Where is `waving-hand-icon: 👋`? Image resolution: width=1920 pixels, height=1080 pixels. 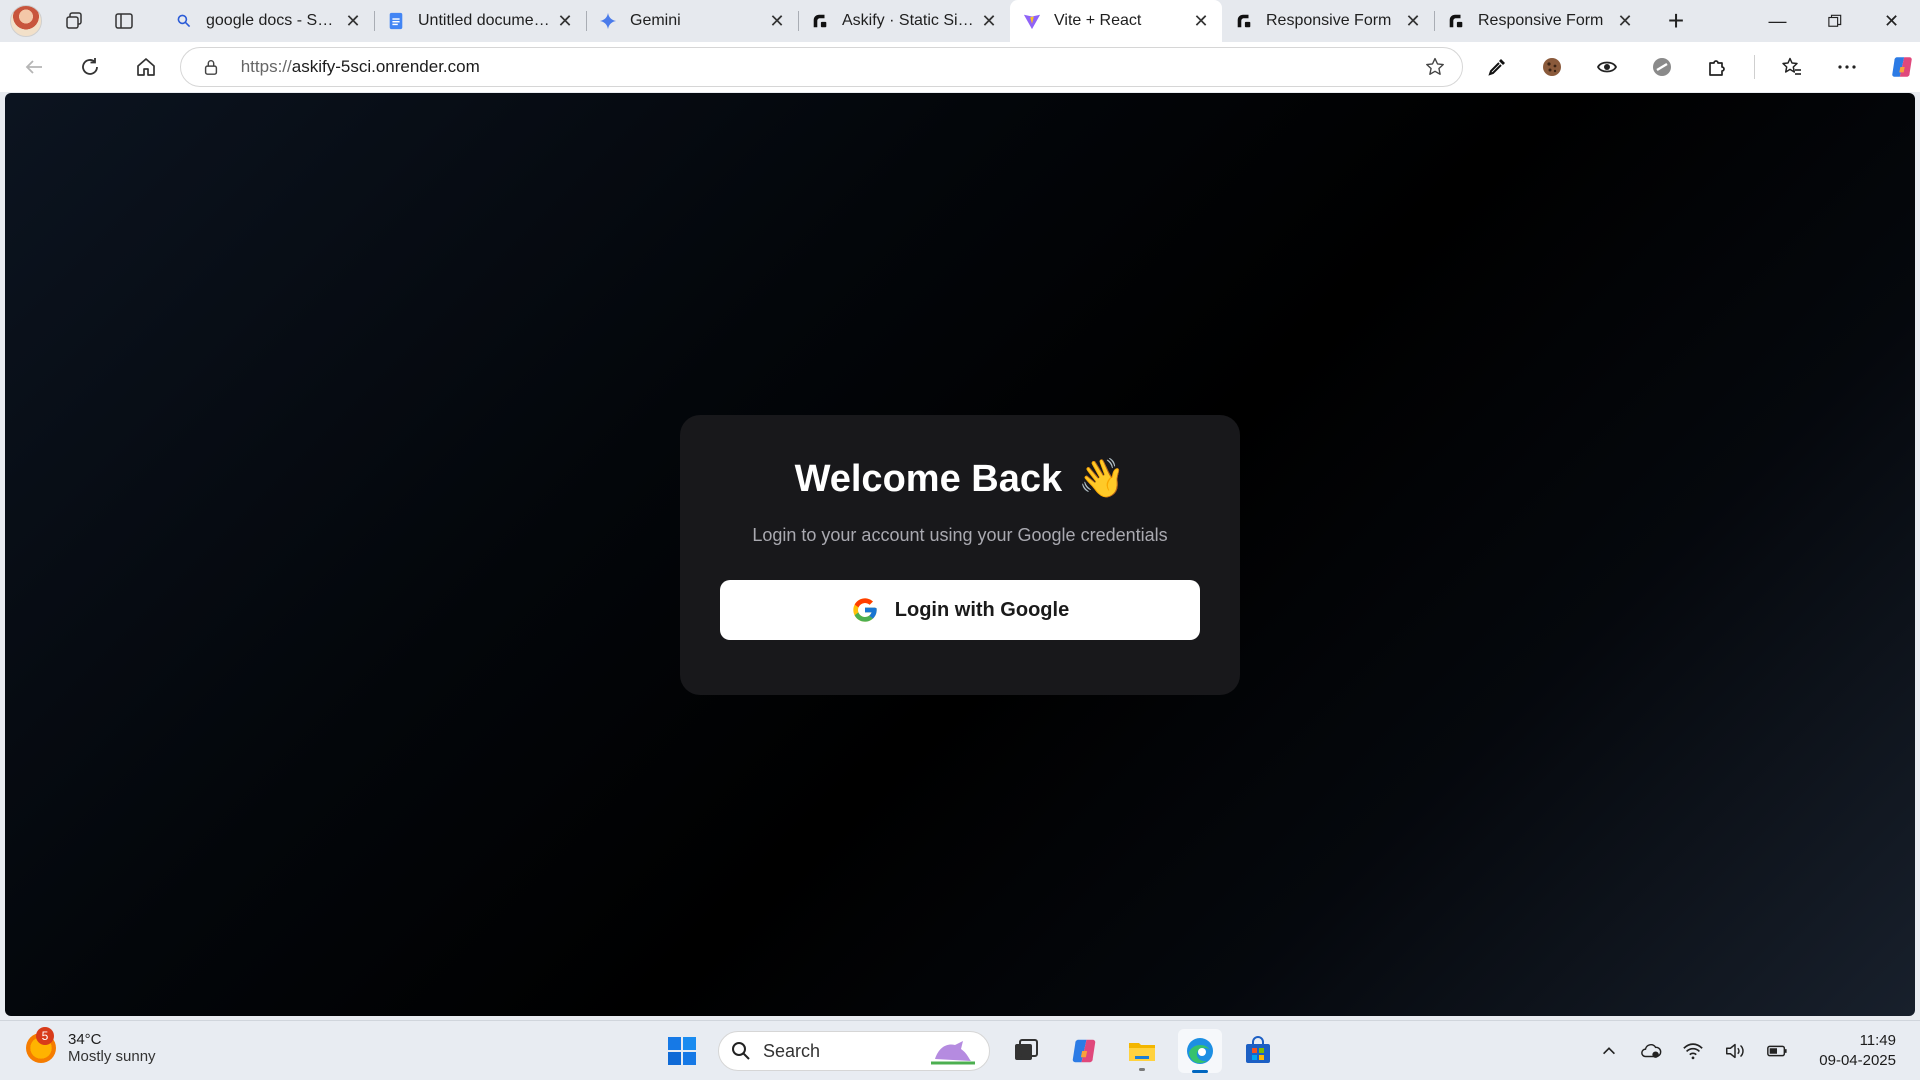
waving-hand-icon: 👋 is located at coordinates (1102, 479).